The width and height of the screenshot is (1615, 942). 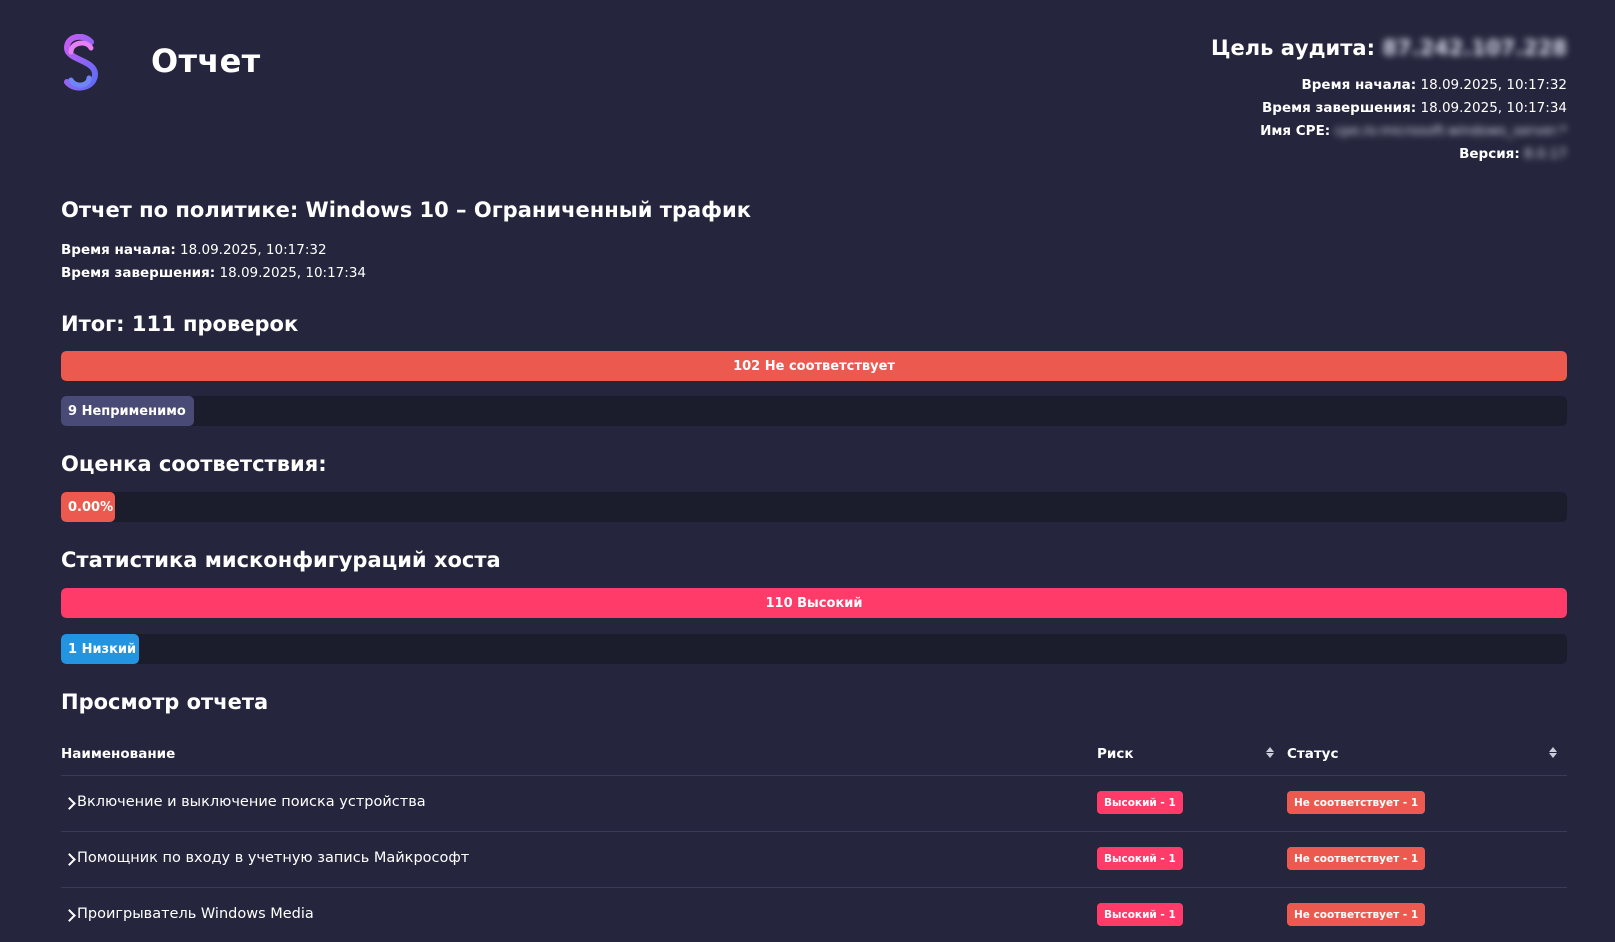 I want to click on misconfig-bar-track-low: 1 Низкий, so click(x=814, y=649).